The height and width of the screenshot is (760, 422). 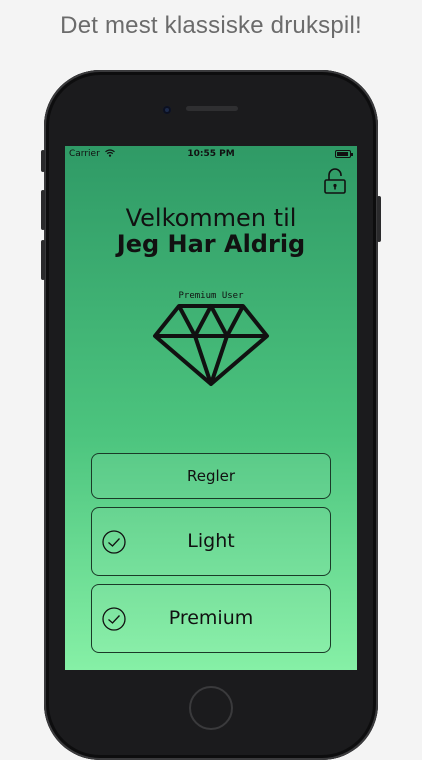 I want to click on status-time: 10:55 PM, so click(x=211, y=154).